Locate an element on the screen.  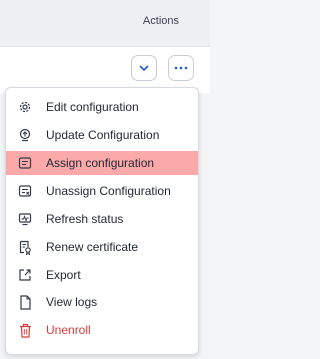
actions-column-header: Actions is located at coordinates (160, 21).